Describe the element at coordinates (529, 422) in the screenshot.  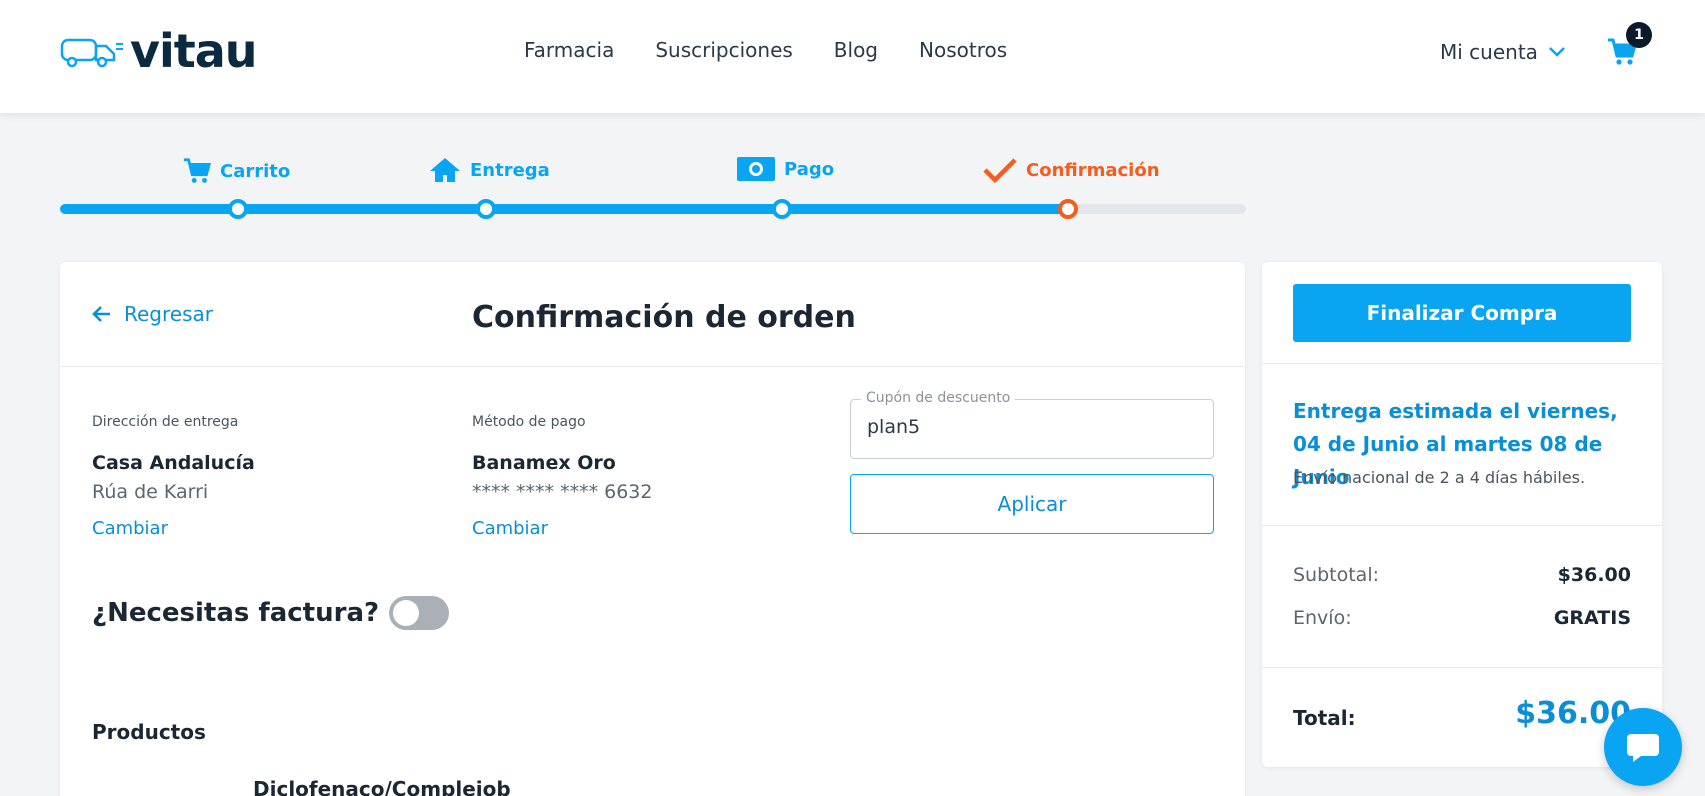
I see `payment-label: Método de pago` at that location.